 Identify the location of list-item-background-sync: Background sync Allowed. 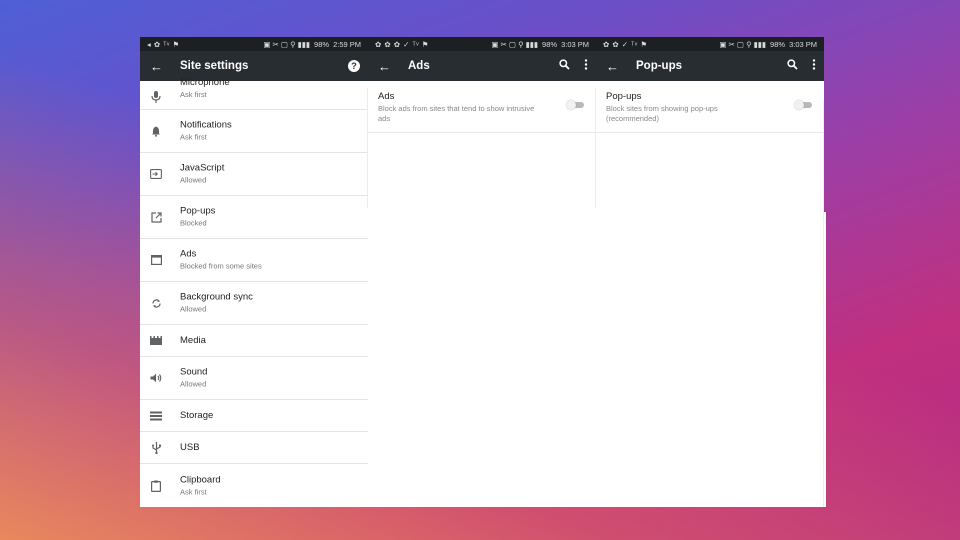
(254, 303).